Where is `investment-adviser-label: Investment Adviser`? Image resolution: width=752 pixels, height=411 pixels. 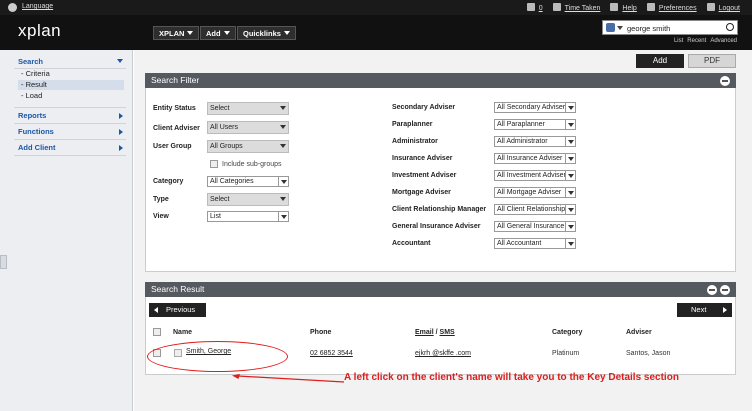
investment-adviser-label: Investment Adviser is located at coordinates (424, 175).